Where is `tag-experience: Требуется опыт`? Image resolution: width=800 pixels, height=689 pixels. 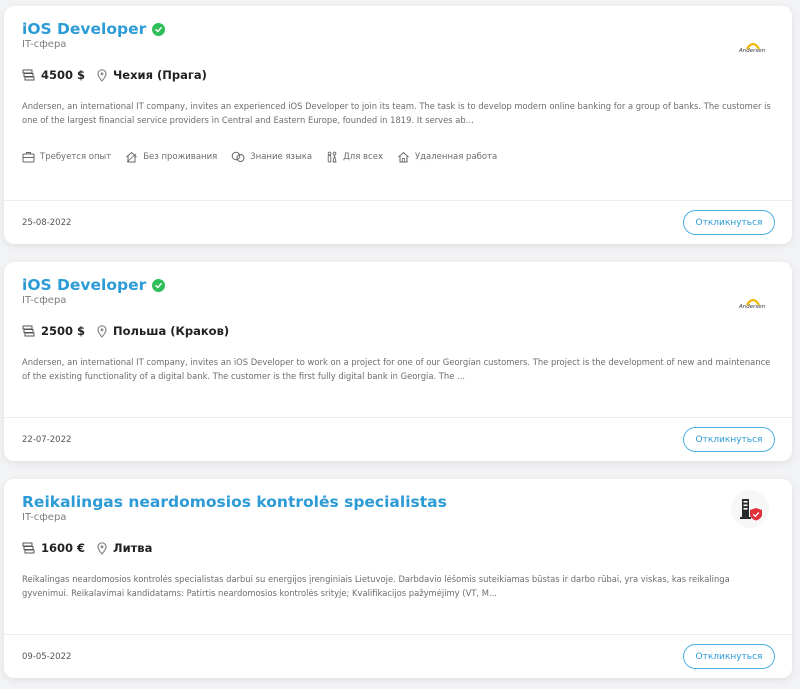 tag-experience: Требуется опыт is located at coordinates (66, 157).